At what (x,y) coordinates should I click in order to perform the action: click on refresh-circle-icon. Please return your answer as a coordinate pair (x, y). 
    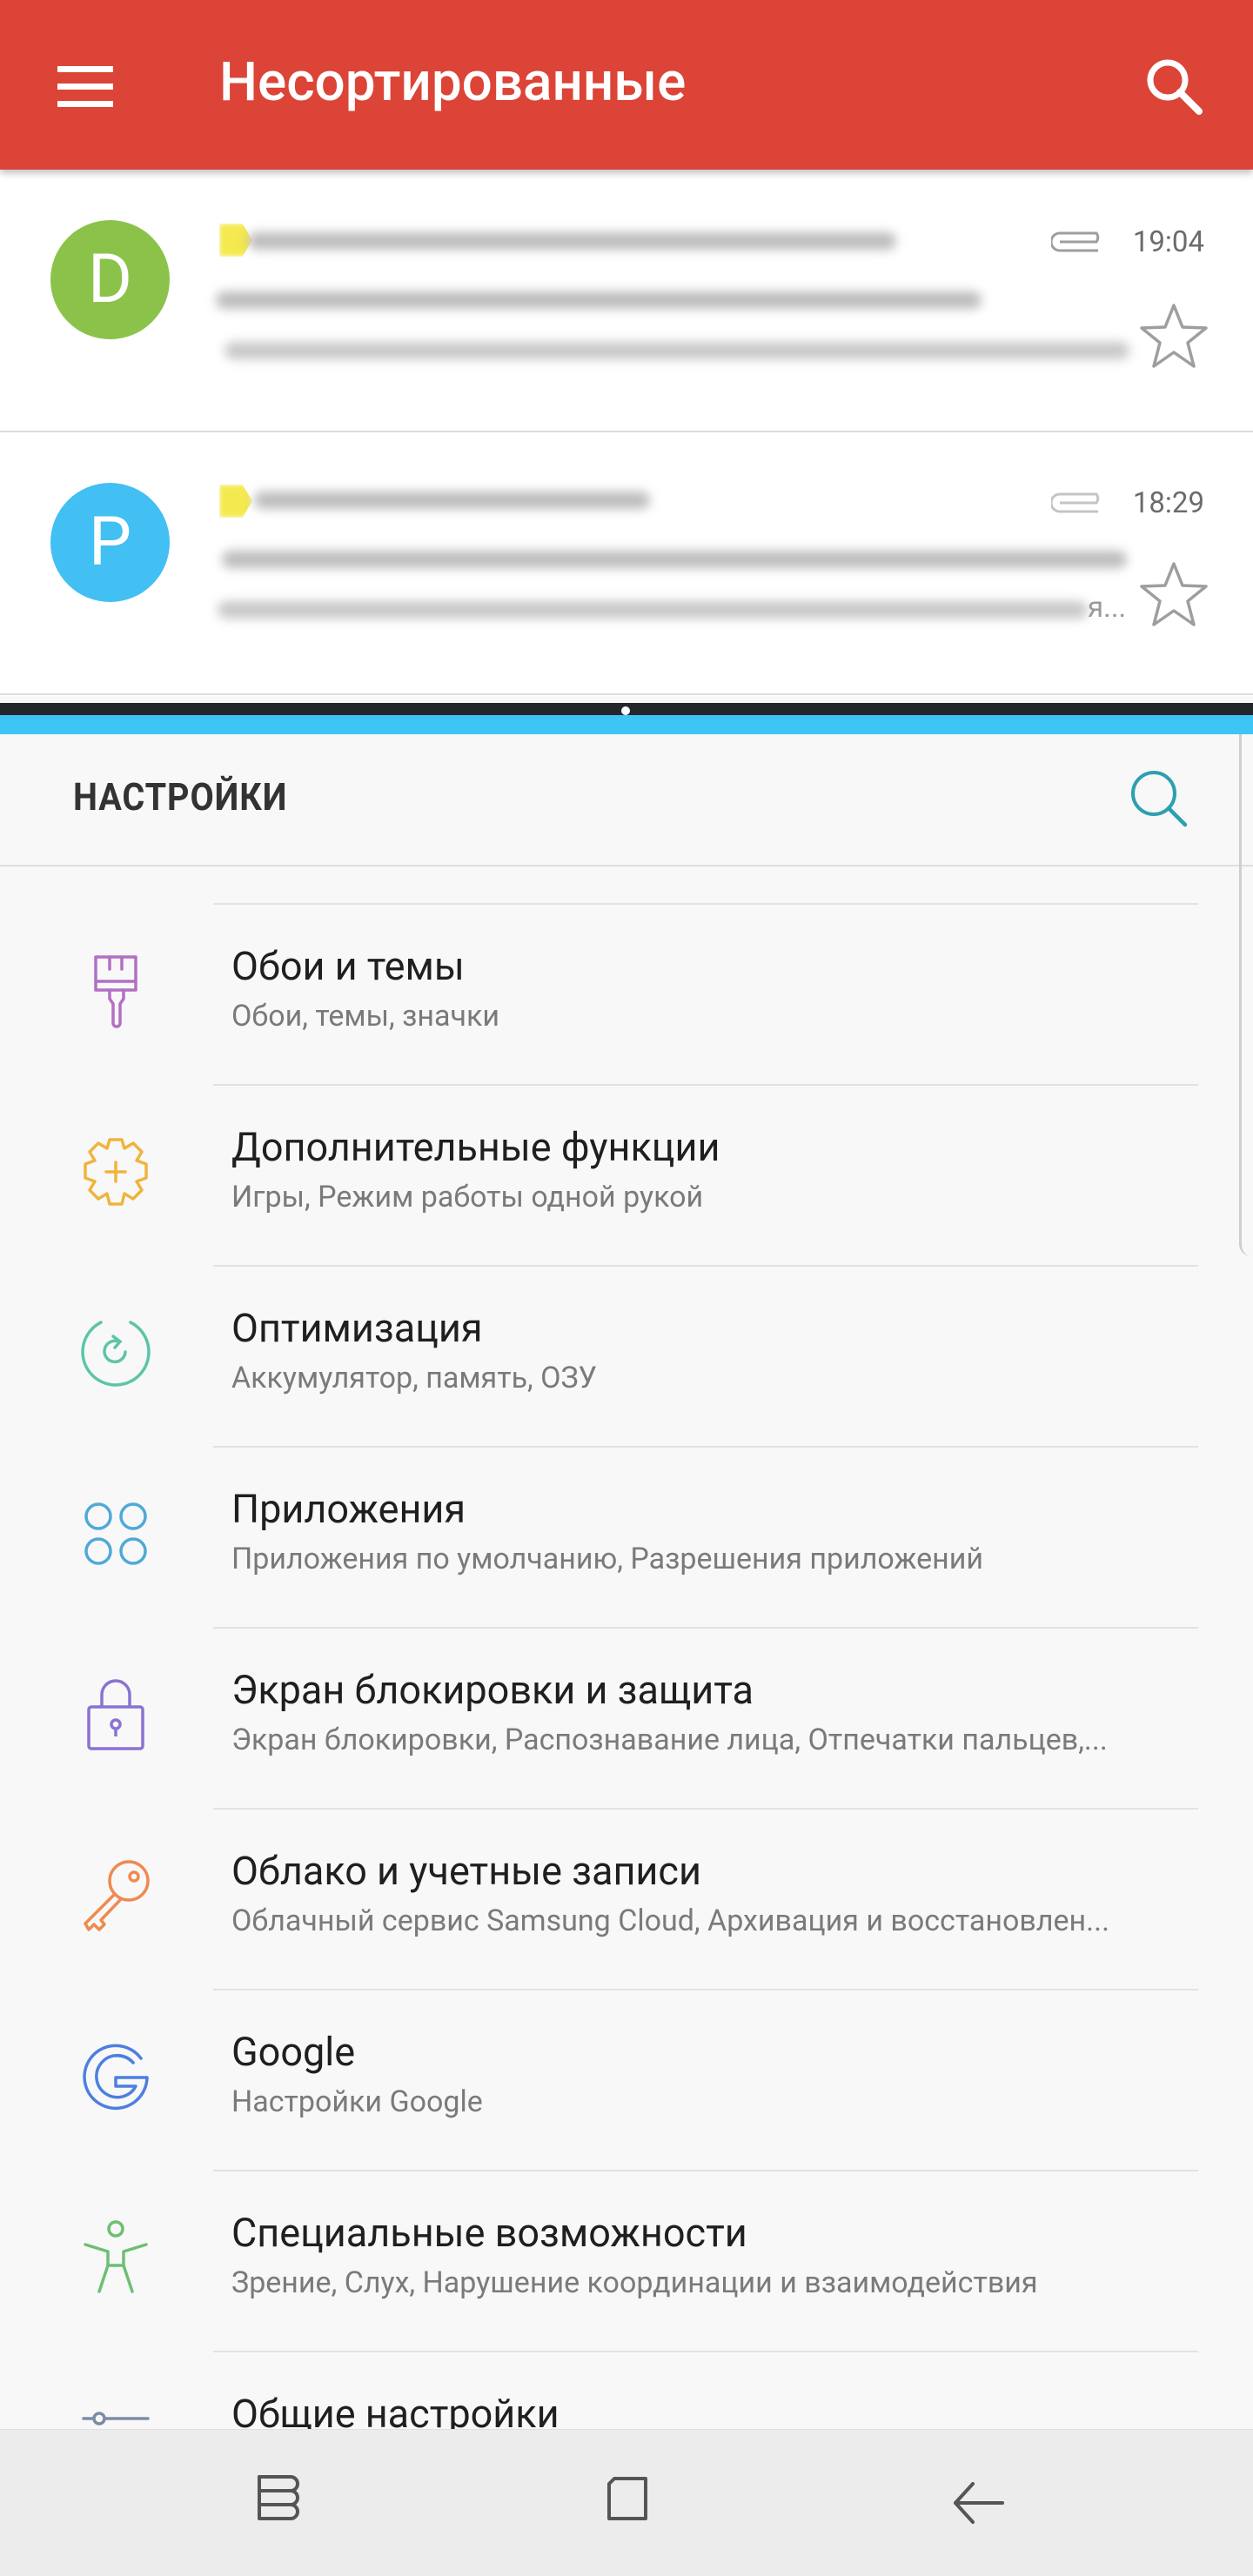
    Looking at the image, I should click on (116, 1354).